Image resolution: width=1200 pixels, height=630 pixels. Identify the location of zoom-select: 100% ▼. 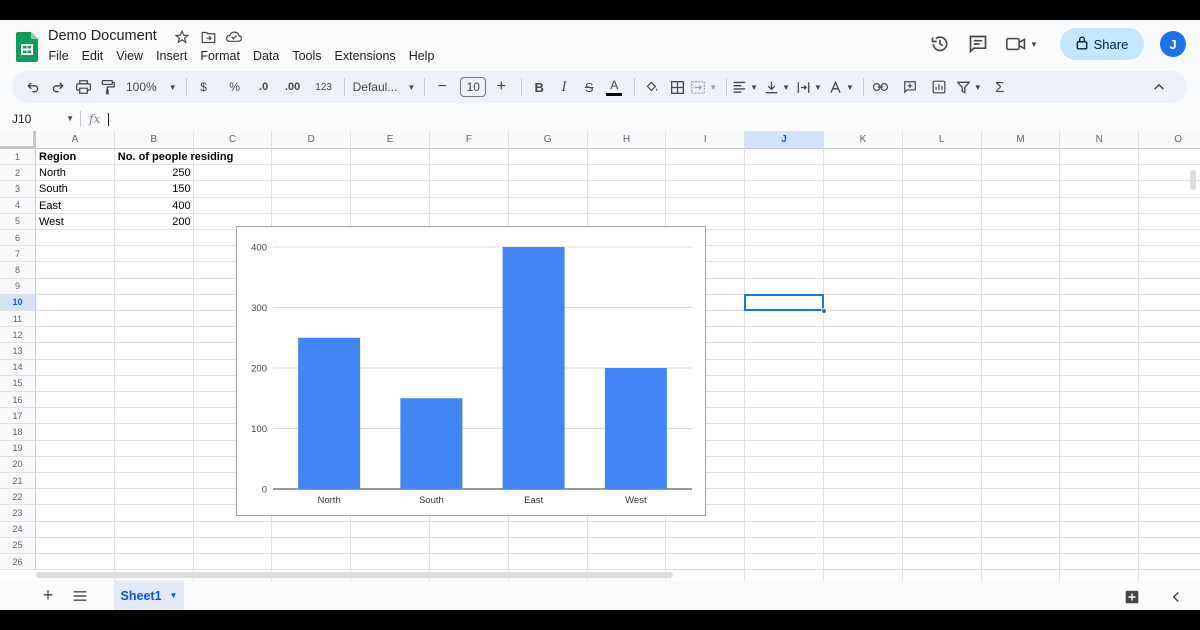
(151, 87).